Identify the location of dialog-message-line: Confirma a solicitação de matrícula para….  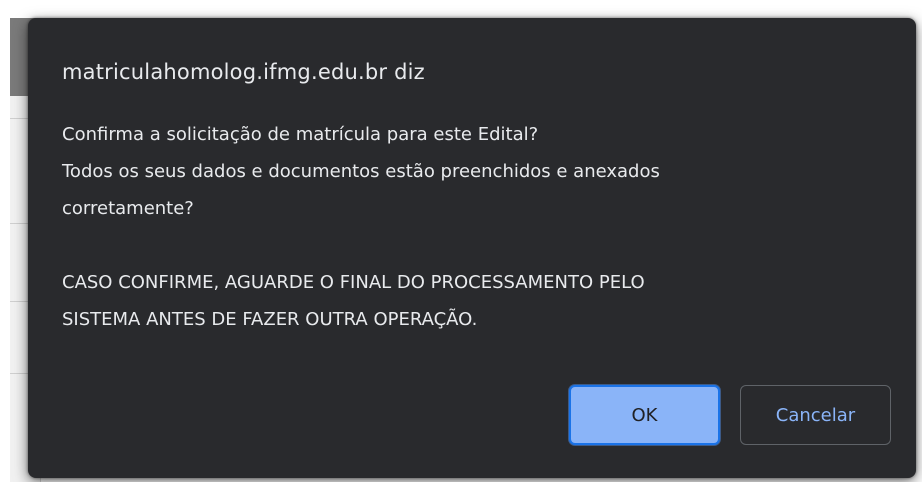
(300, 134).